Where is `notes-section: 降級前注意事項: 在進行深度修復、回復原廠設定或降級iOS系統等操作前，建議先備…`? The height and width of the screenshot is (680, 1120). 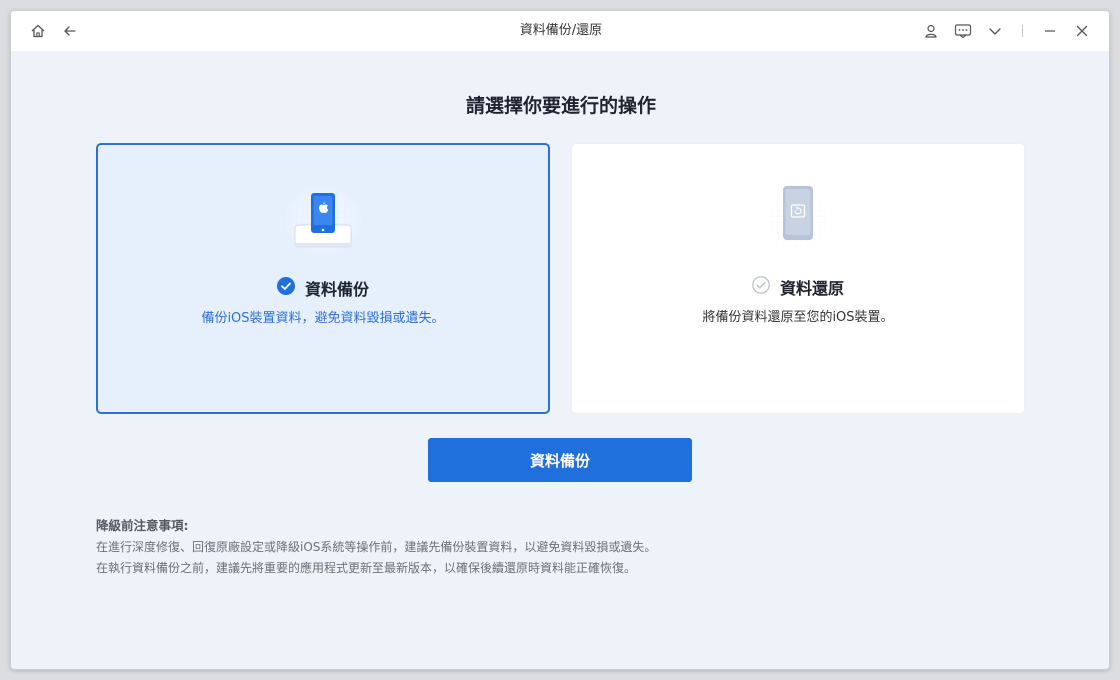
notes-section: 降級前注意事項: 在進行深度修復、回復原廠設定或降級iOS系統等操作前，建議先備… is located at coordinates (376, 547).